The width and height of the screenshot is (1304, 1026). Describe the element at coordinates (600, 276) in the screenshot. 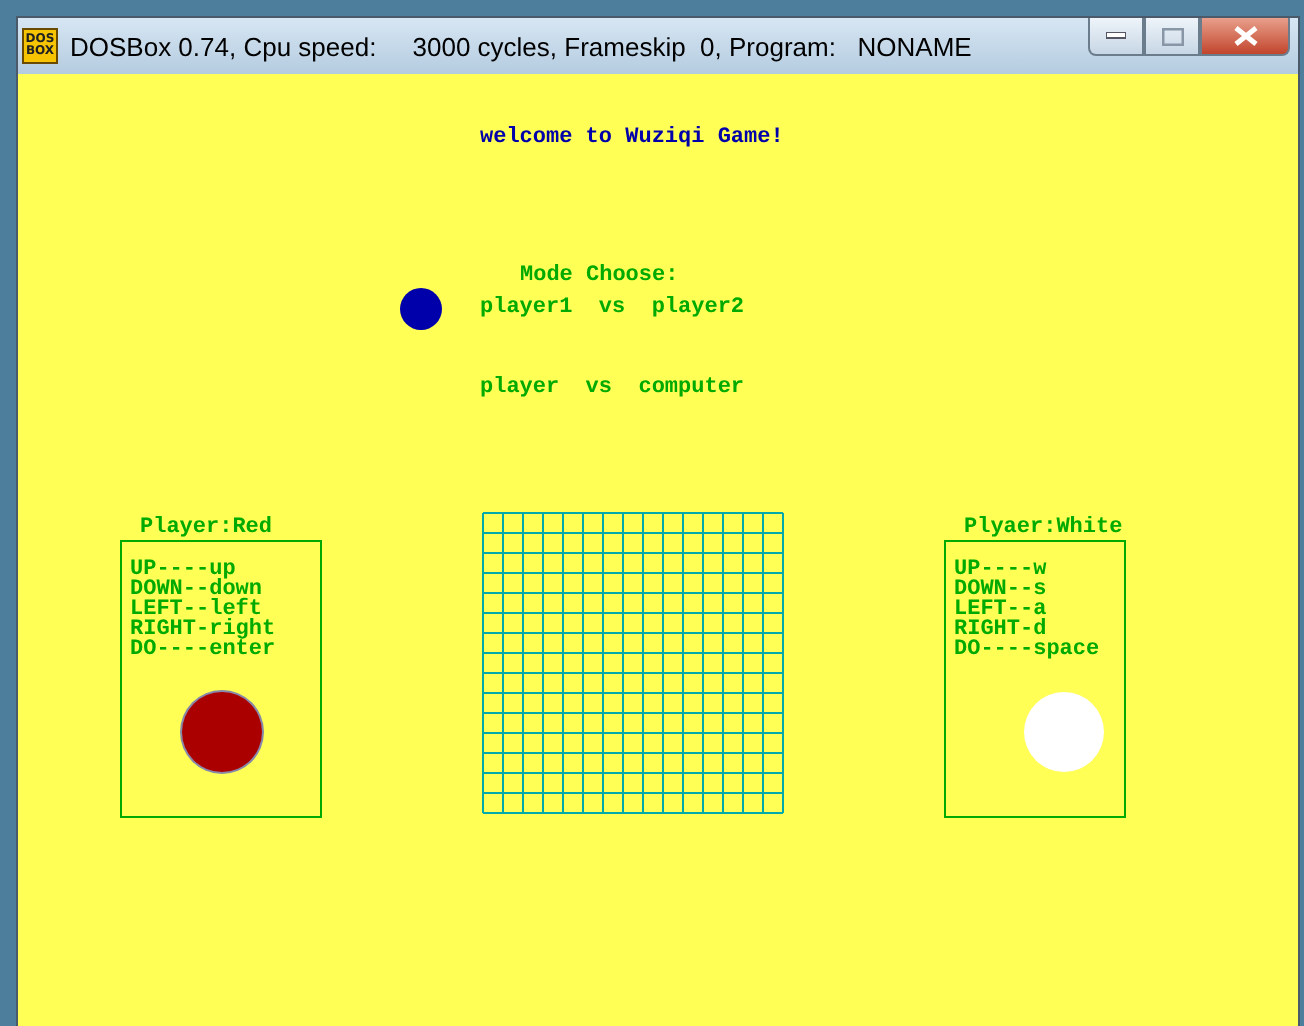

I see `mode-heading: Mode Choose:` at that location.